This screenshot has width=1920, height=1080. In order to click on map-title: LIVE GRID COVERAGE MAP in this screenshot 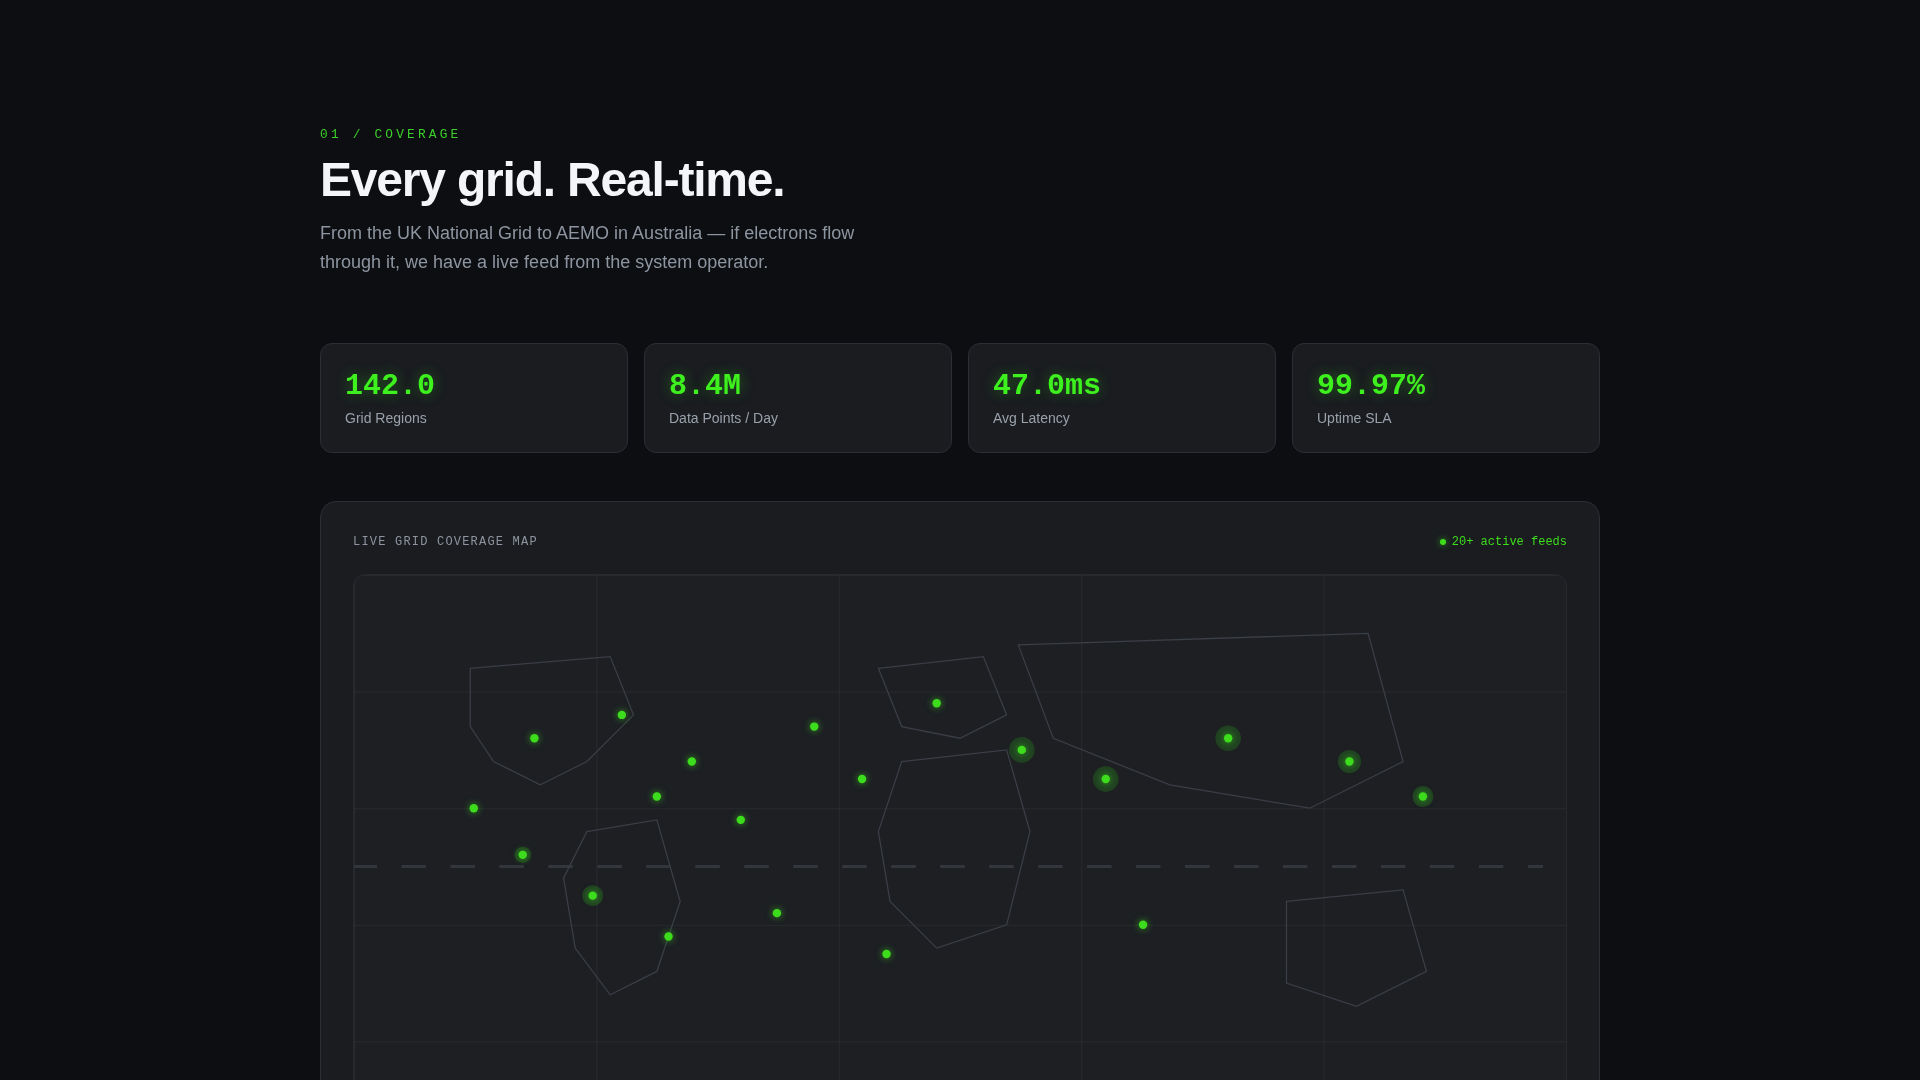, I will do `click(445, 541)`.